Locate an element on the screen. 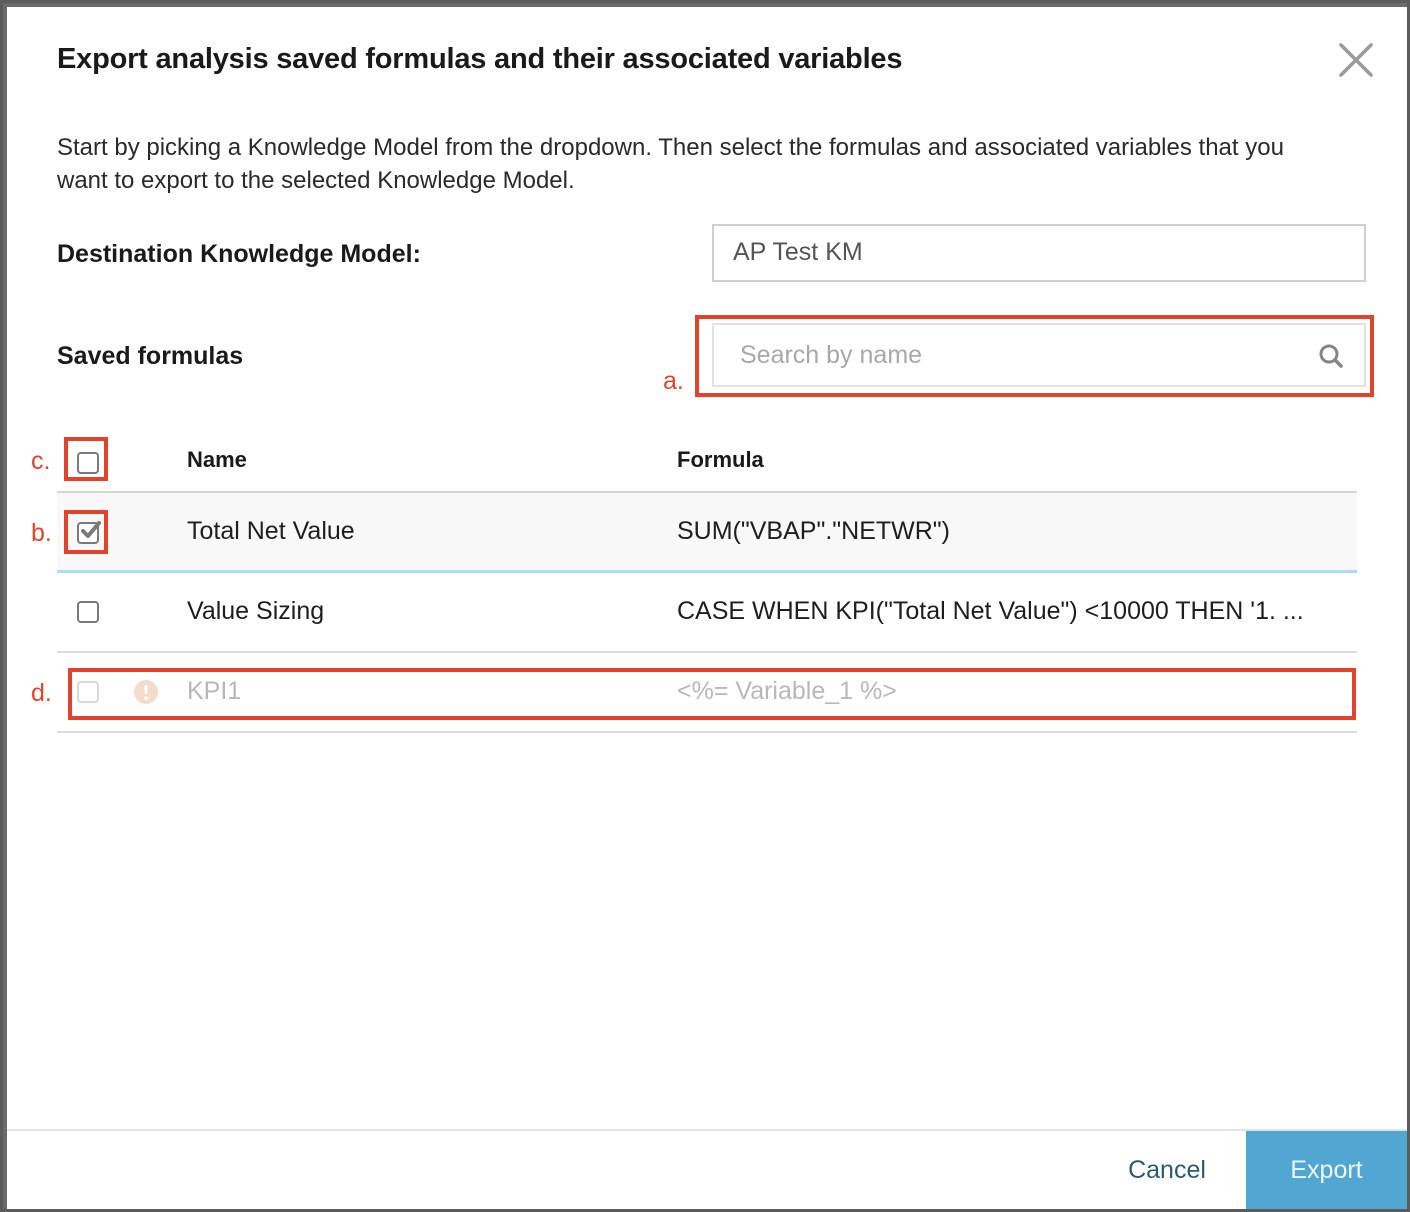 Image resolution: width=1410 pixels, height=1212 pixels. warning-icon is located at coordinates (146, 692).